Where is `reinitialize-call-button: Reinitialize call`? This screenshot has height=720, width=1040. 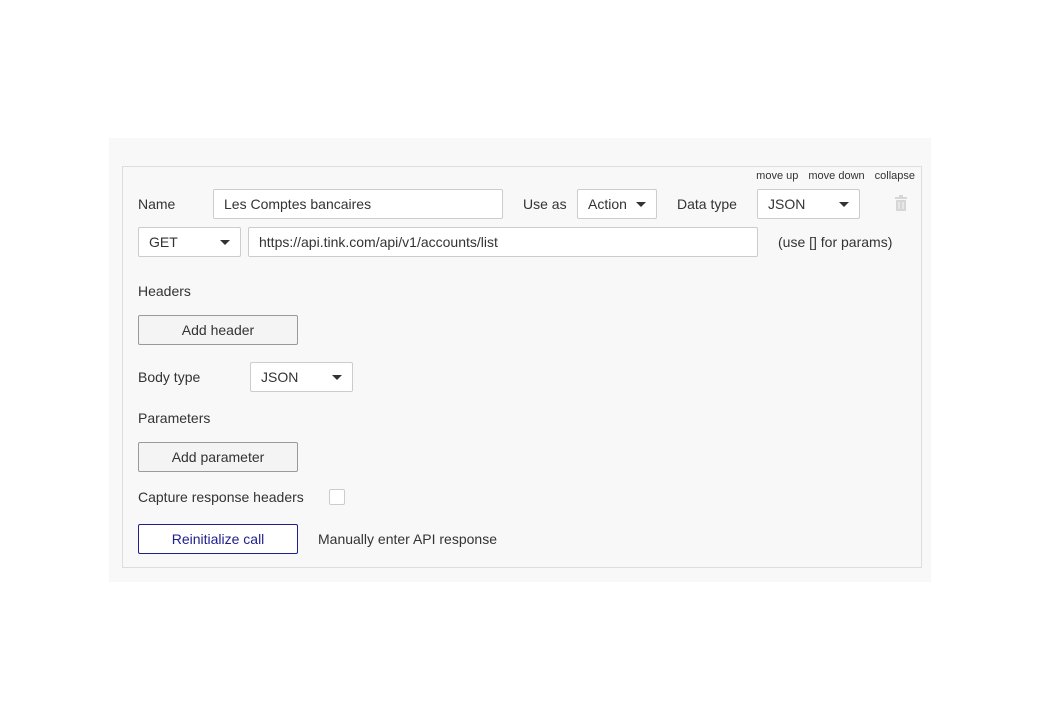 reinitialize-call-button: Reinitialize call is located at coordinates (218, 539).